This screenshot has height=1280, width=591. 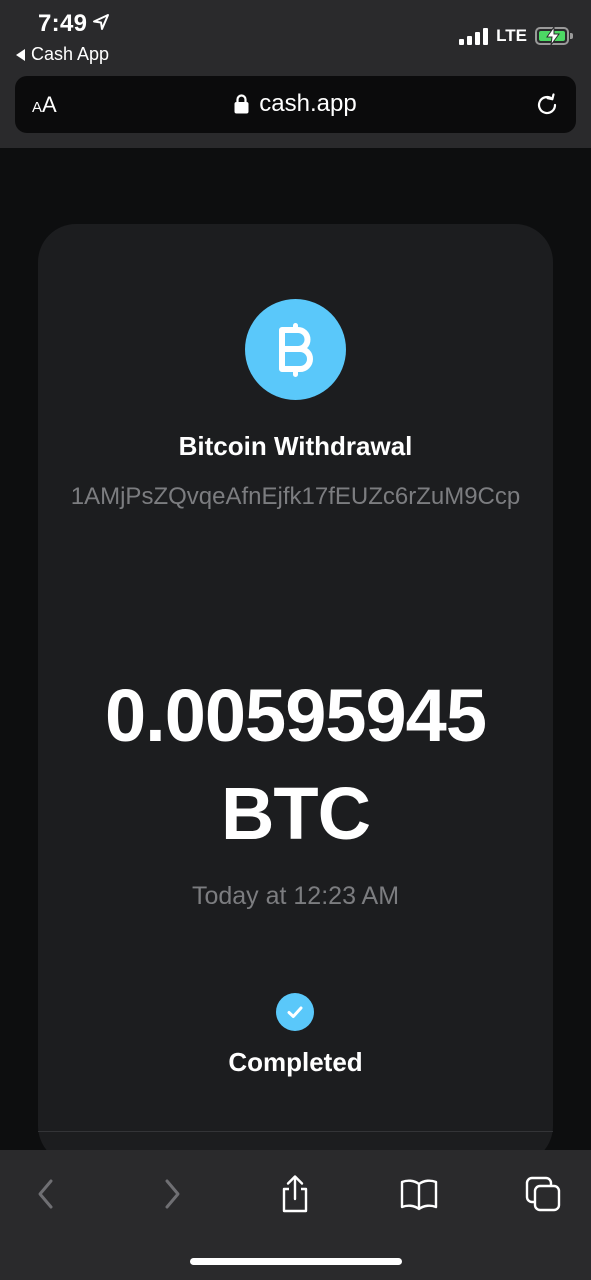 What do you see at coordinates (547, 105) in the screenshot?
I see `reload-icon` at bounding box center [547, 105].